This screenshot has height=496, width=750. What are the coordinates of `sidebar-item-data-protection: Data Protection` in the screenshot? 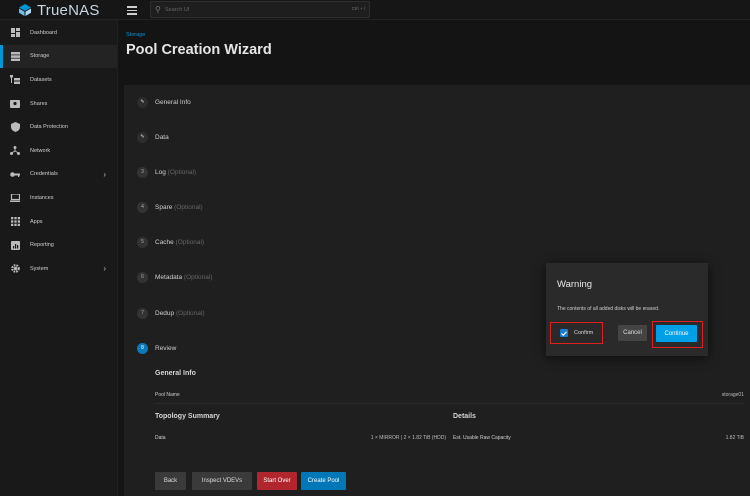 It's located at (58, 127).